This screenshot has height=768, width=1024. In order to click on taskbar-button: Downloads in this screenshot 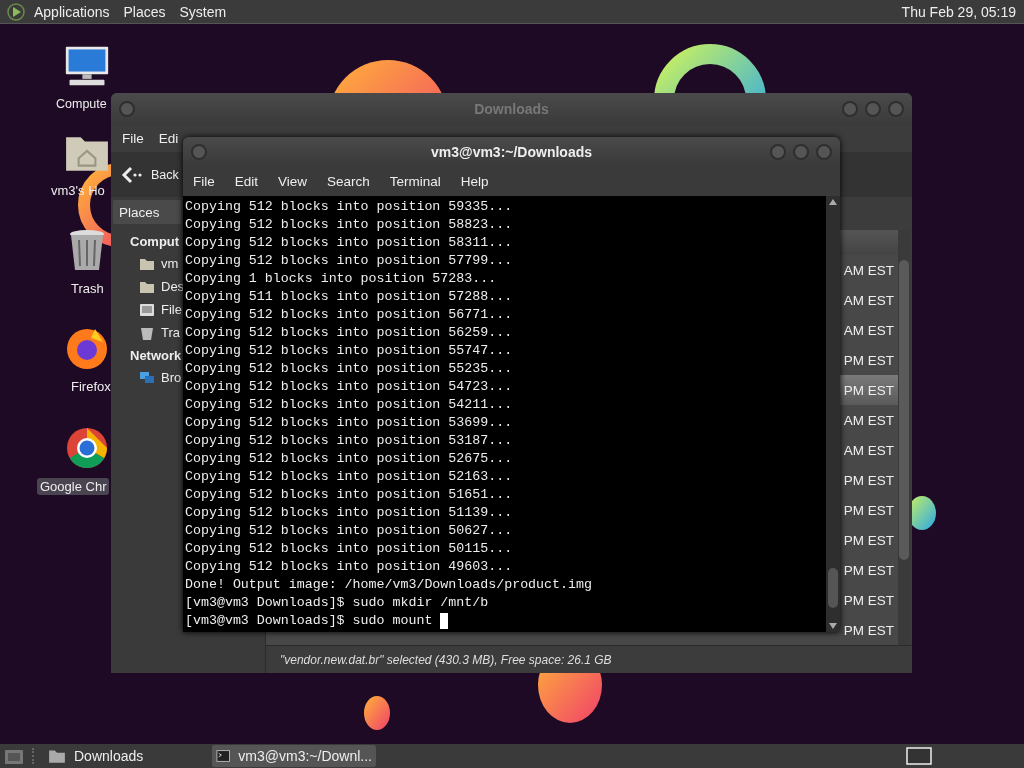, I will do `click(126, 756)`.